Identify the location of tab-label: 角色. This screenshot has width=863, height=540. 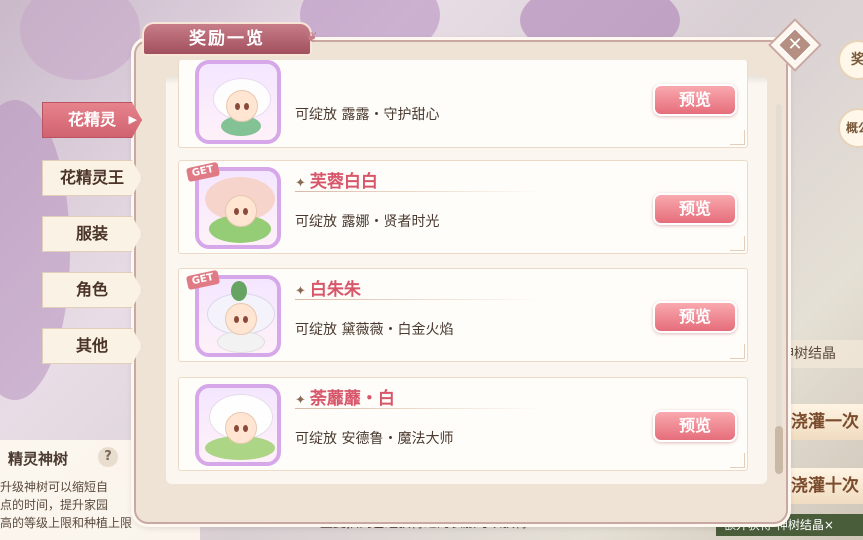
(91, 289).